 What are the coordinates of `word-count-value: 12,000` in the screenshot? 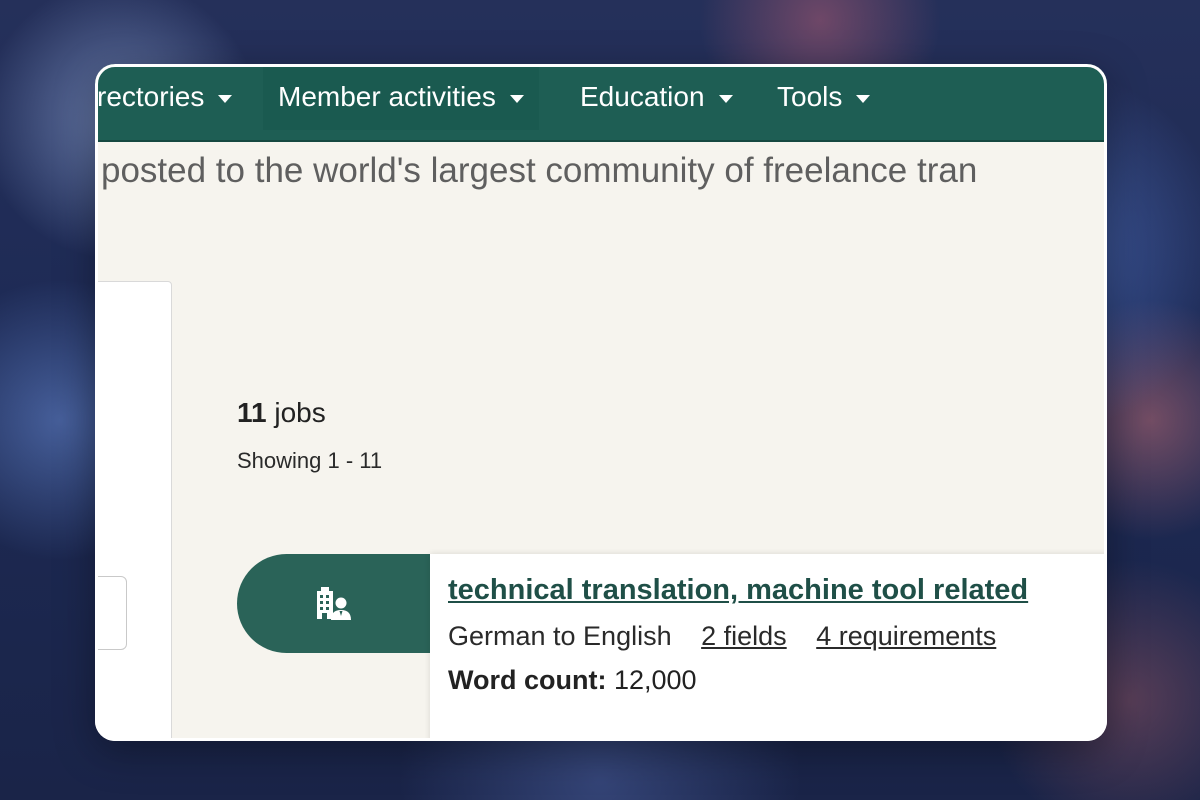 It's located at (655, 680).